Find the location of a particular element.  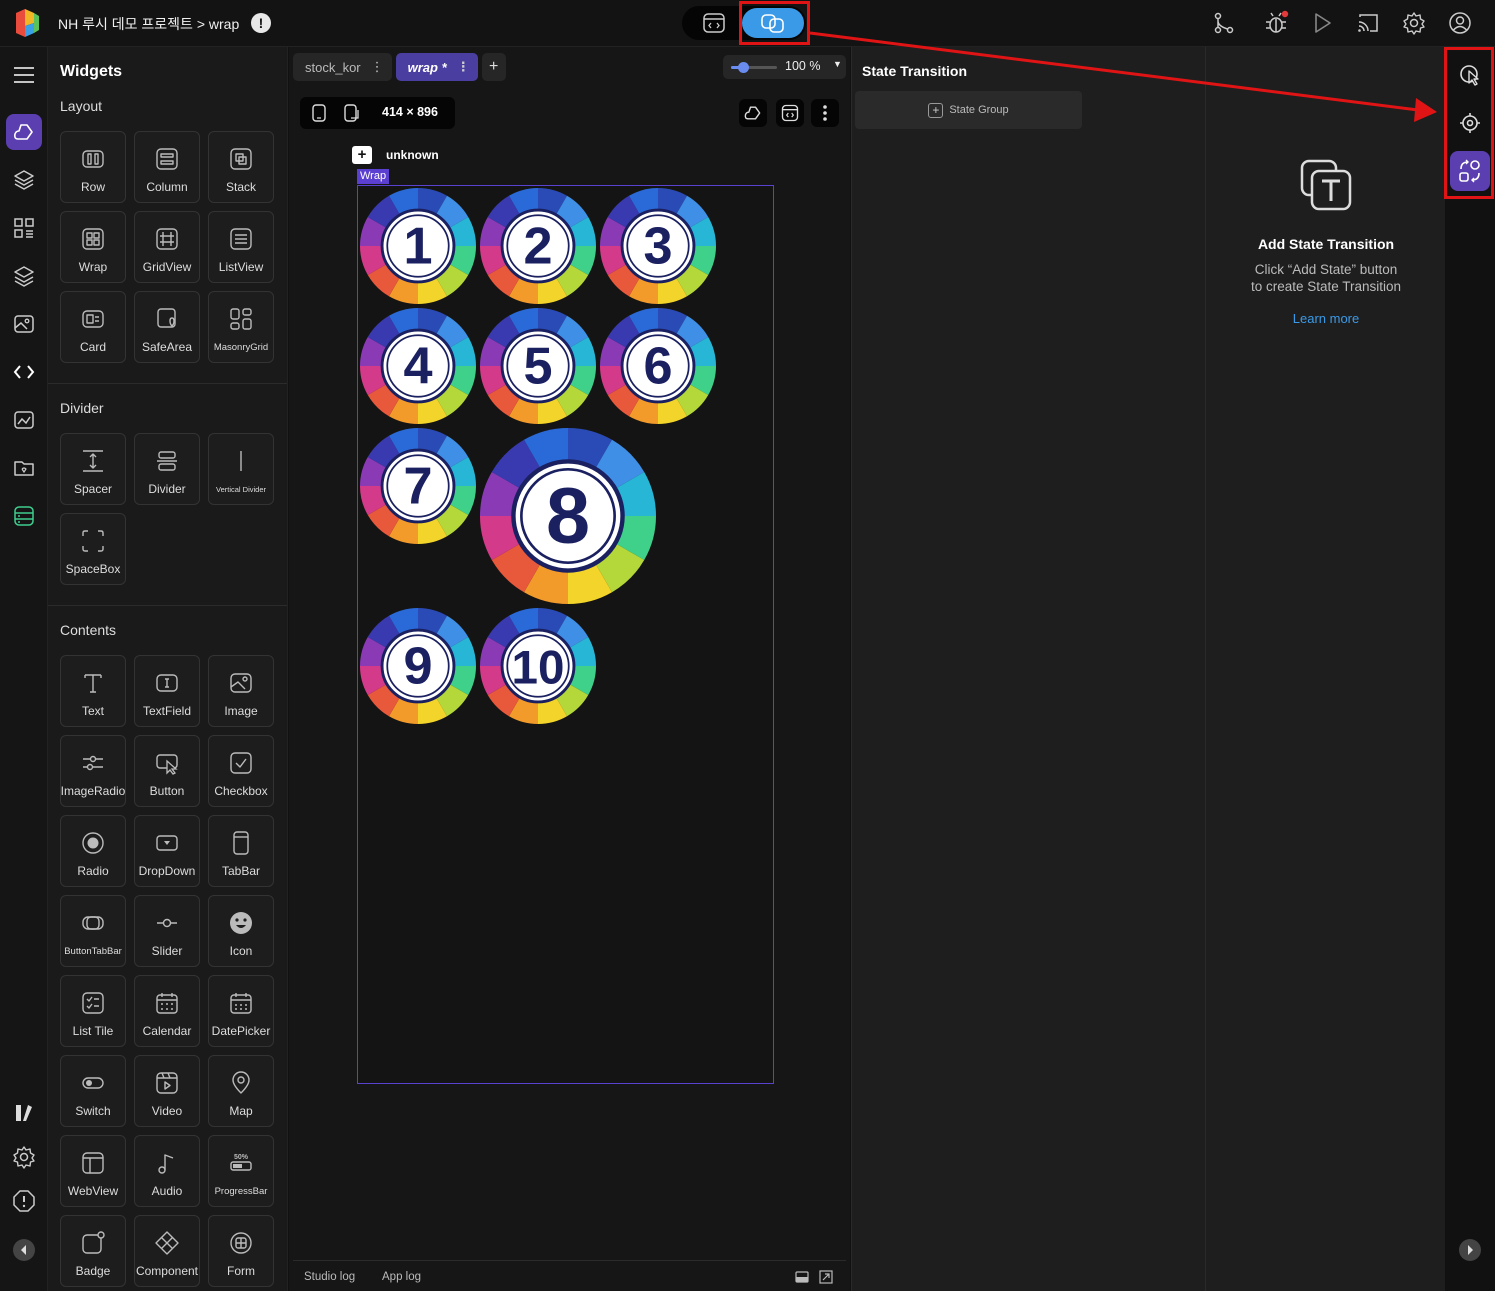

collapse-left-button is located at coordinates (24, 1250).